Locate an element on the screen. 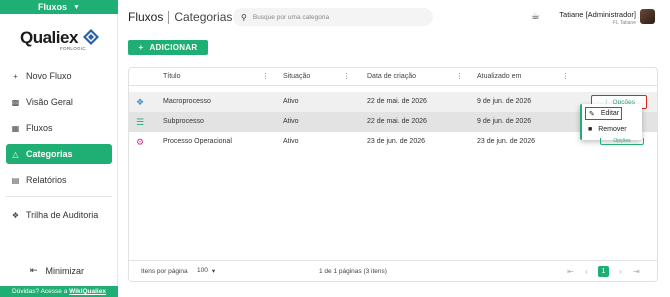  pencil-icon: ✎ is located at coordinates (592, 114).